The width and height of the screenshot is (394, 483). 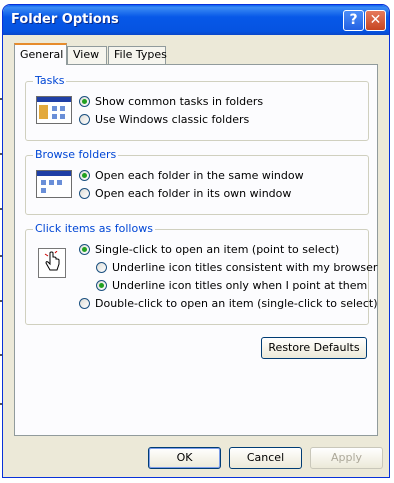 I want to click on radio-label: Open each folder in the same window, so click(x=199, y=175).